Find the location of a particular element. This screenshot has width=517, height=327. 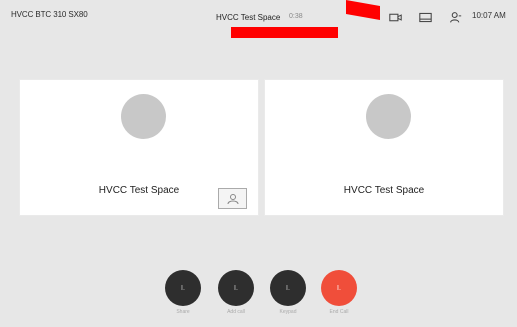

layout-icon is located at coordinates (425, 17).